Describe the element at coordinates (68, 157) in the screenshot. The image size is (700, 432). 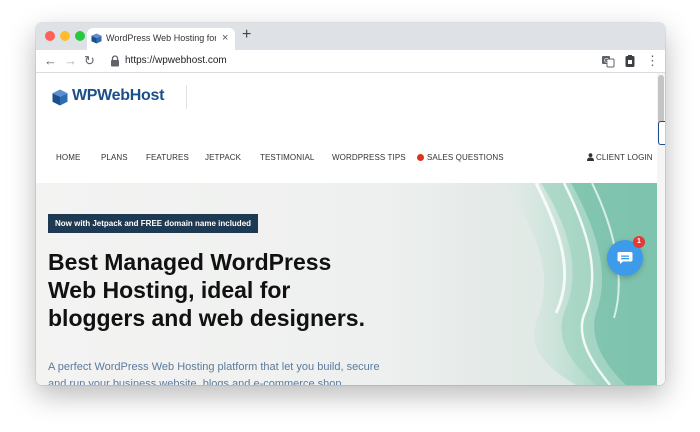
I see `nav-home: HOME` at that location.